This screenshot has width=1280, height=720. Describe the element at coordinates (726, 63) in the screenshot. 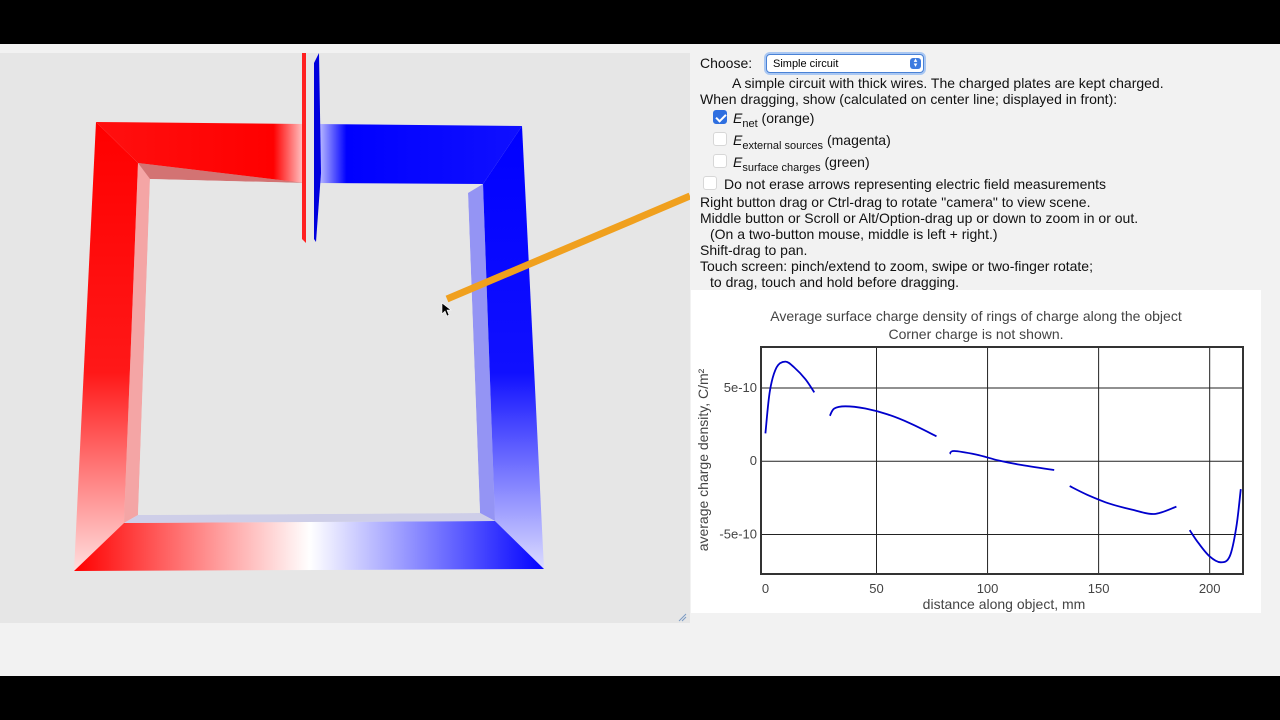

I see `choose-label: Choose:` at that location.